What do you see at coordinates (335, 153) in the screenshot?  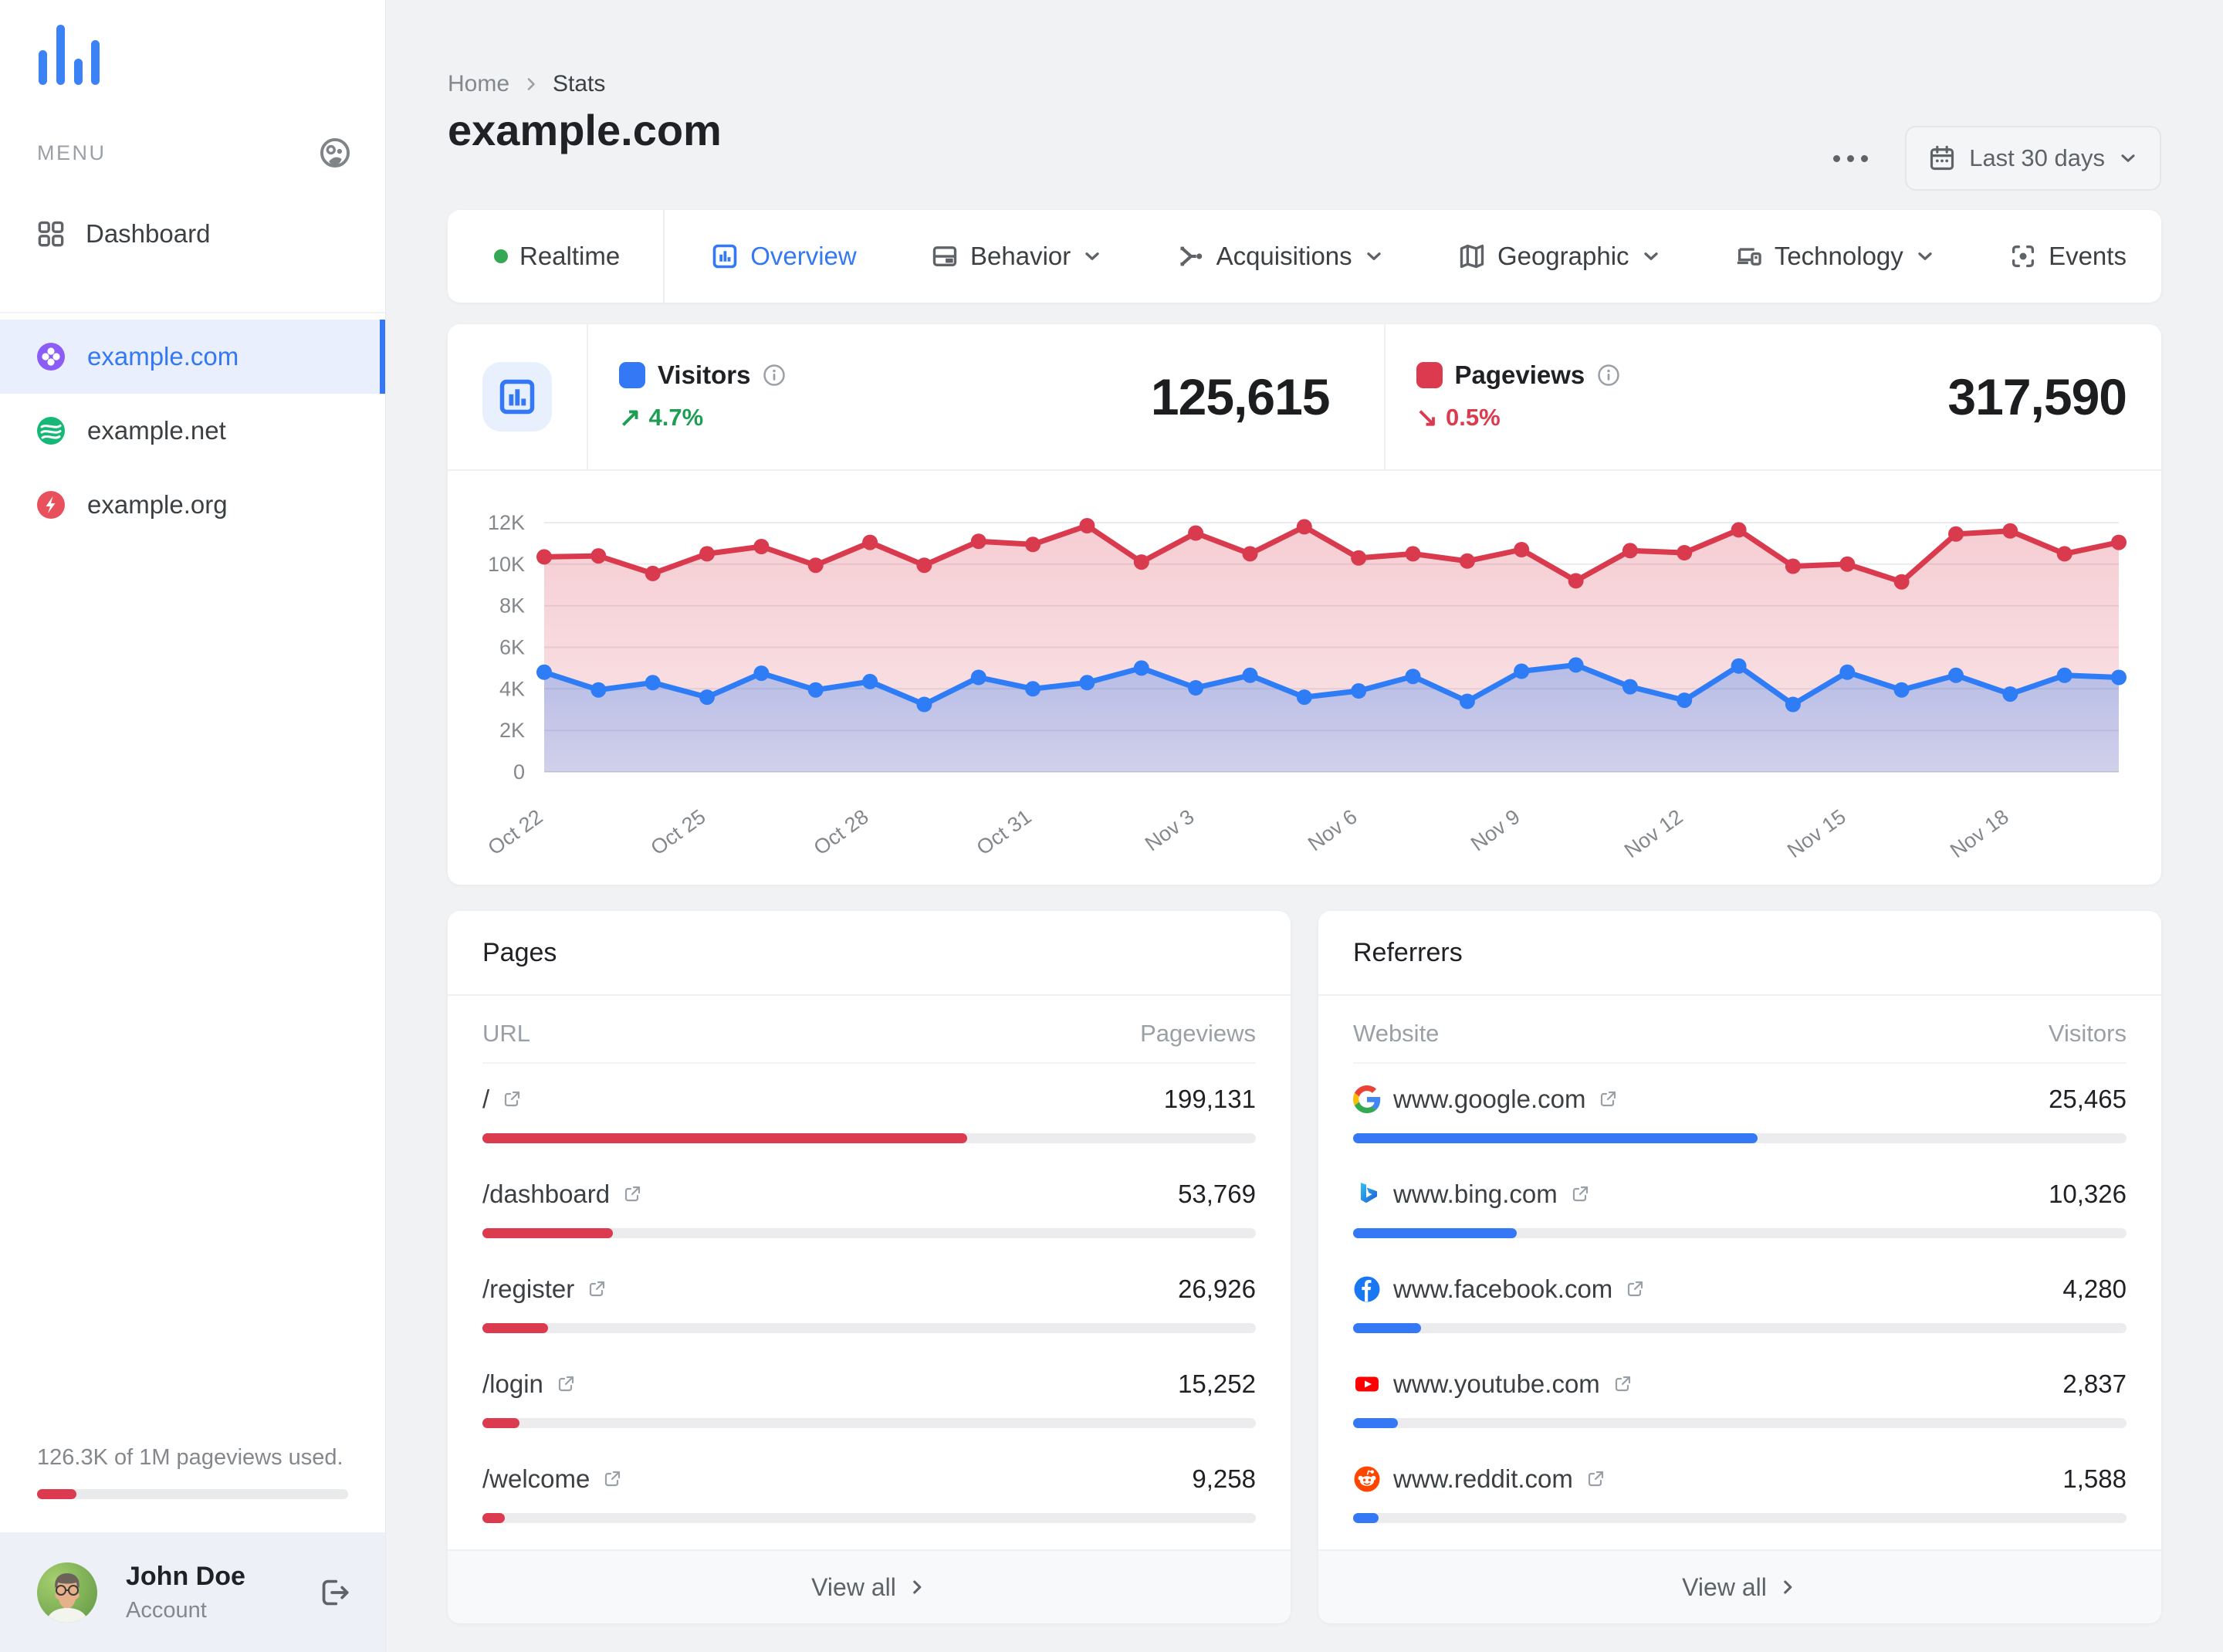 I see `appearance-icon` at bounding box center [335, 153].